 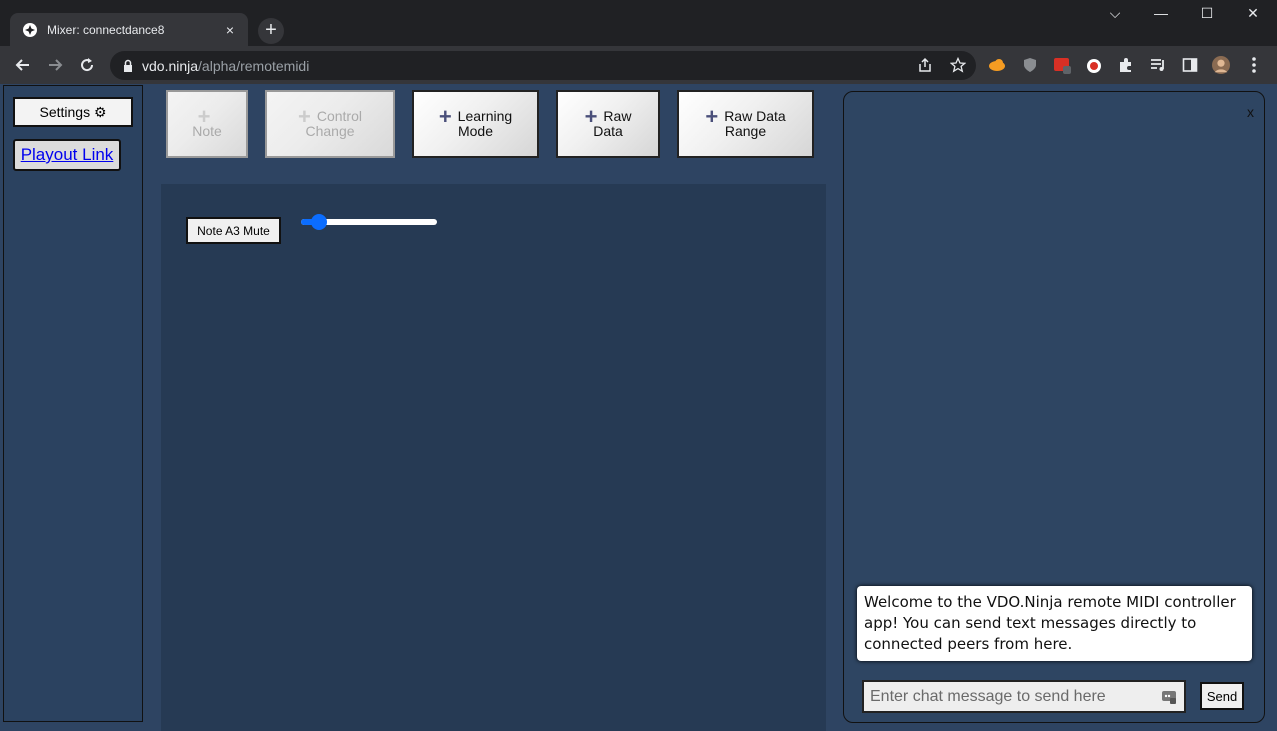 I want to click on chat-close-button: x, so click(x=1250, y=112).